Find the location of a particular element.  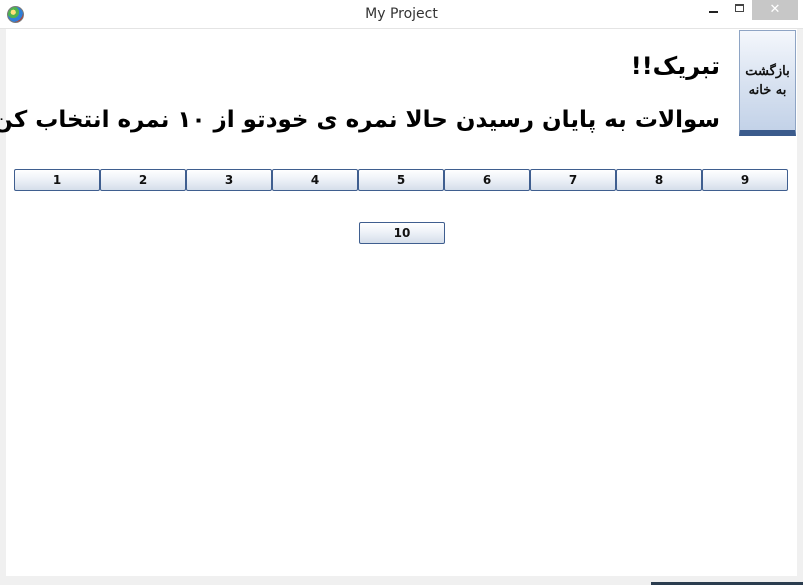

window-title: My Project is located at coordinates (401, 14).